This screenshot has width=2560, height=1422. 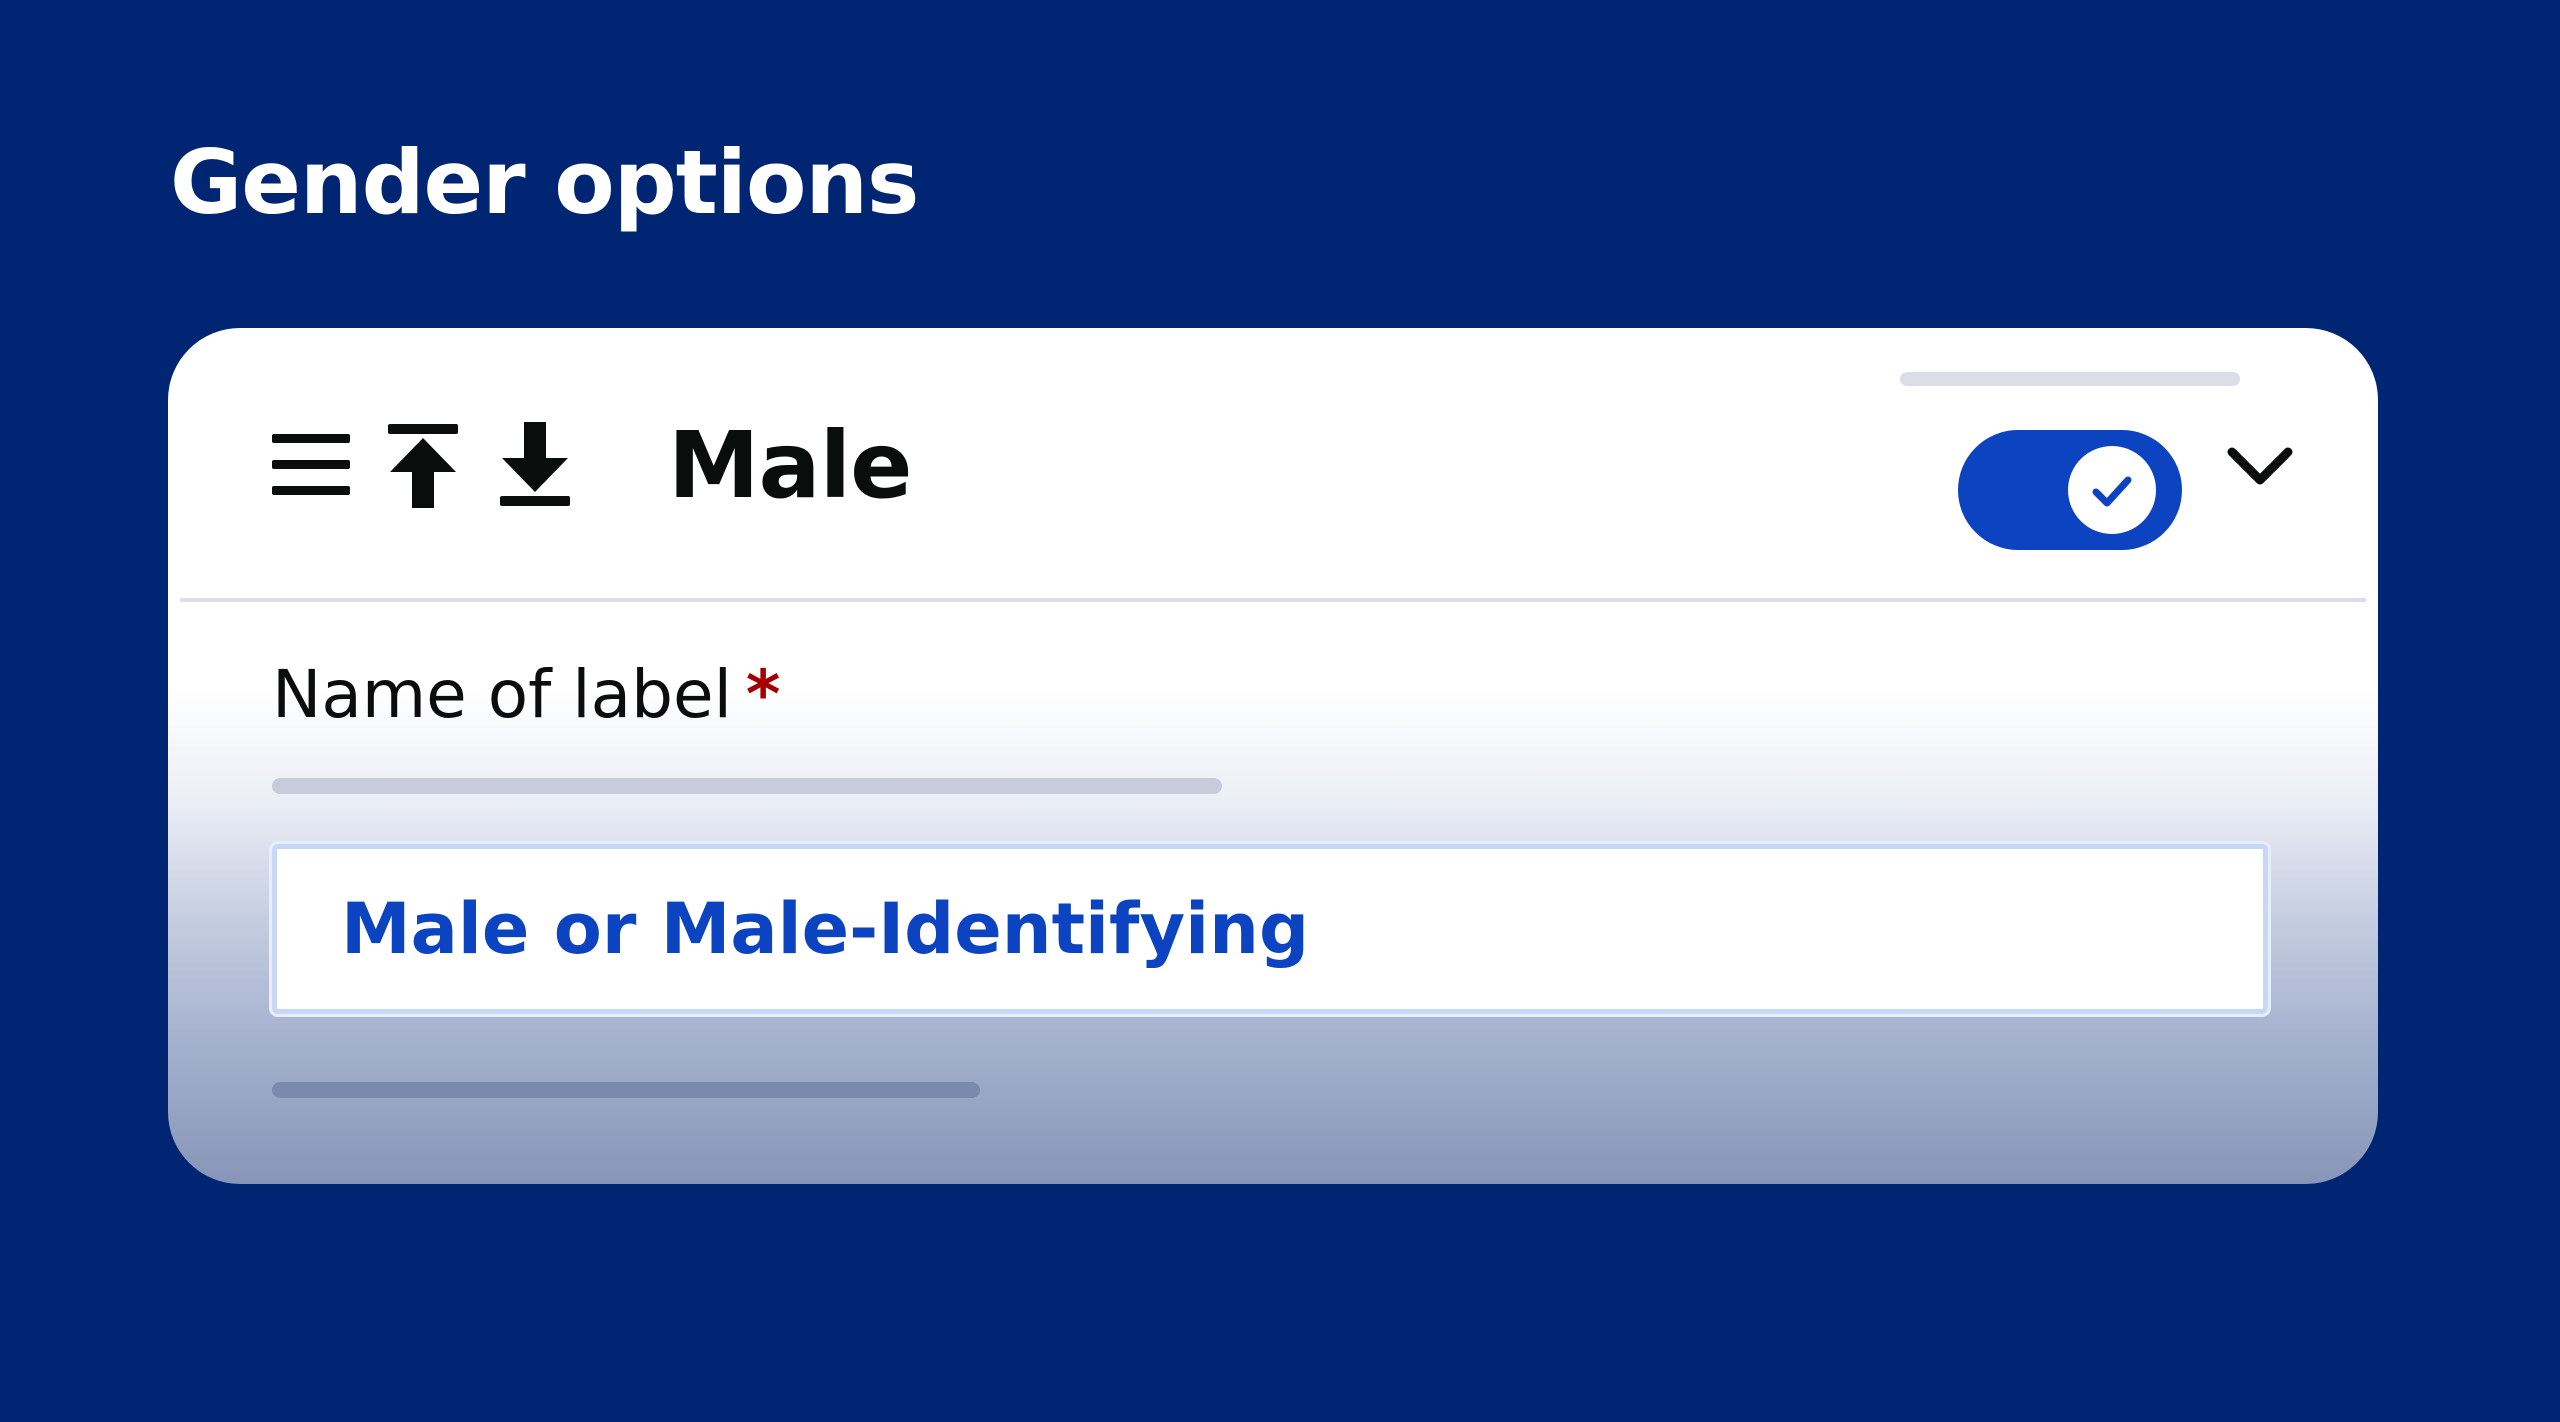 I want to click on move-to-bottom-icon, so click(x=535, y=465).